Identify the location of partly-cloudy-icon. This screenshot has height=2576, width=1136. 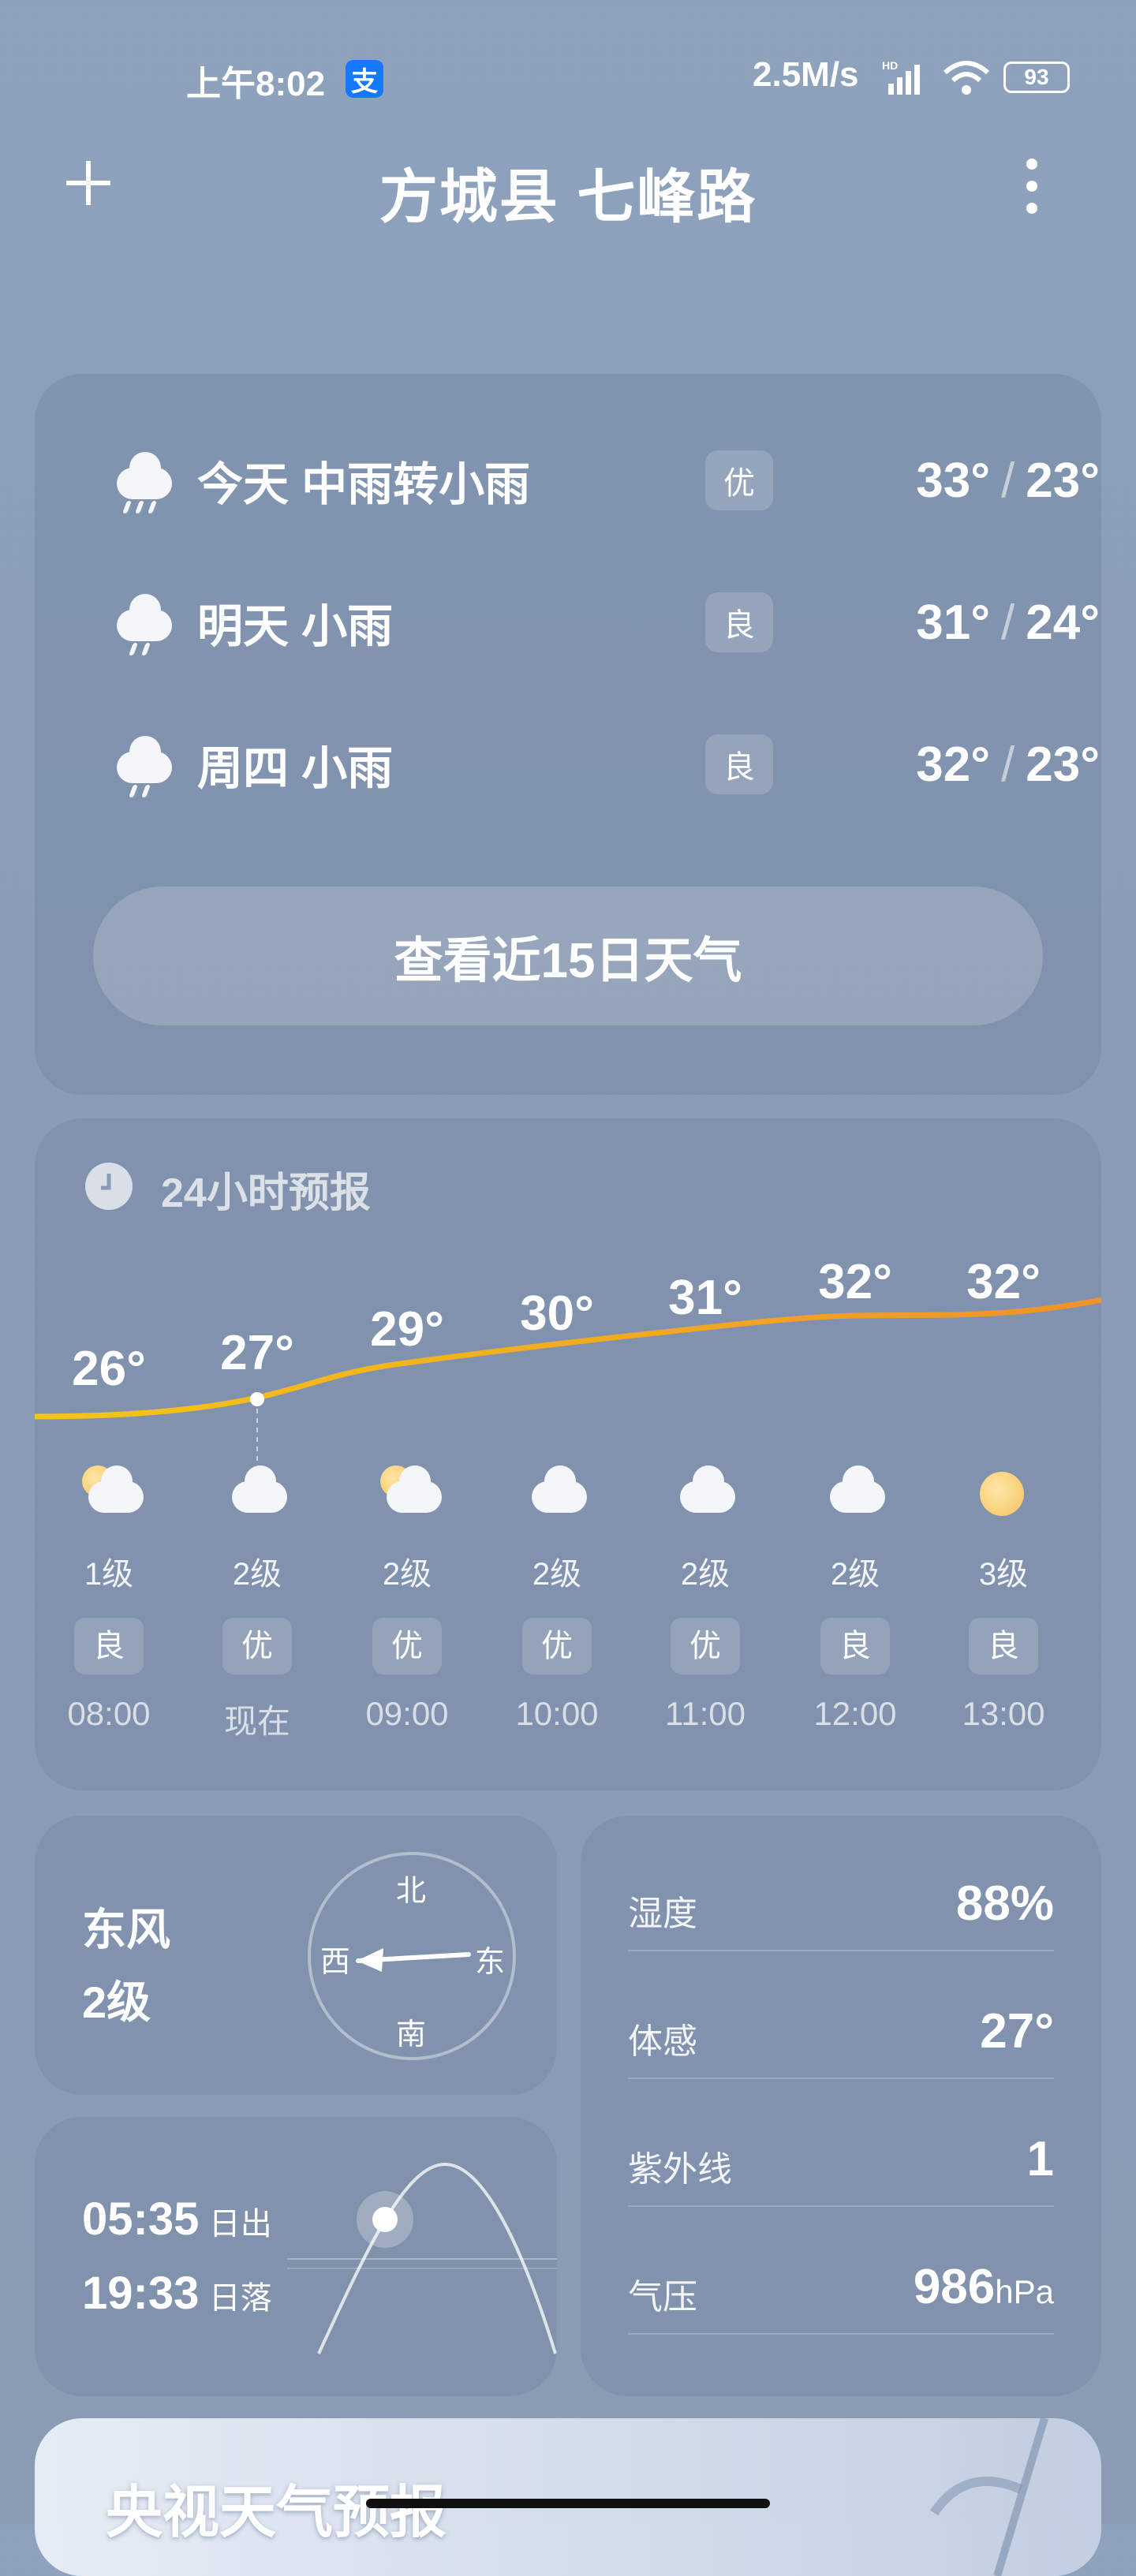
(410, 1489).